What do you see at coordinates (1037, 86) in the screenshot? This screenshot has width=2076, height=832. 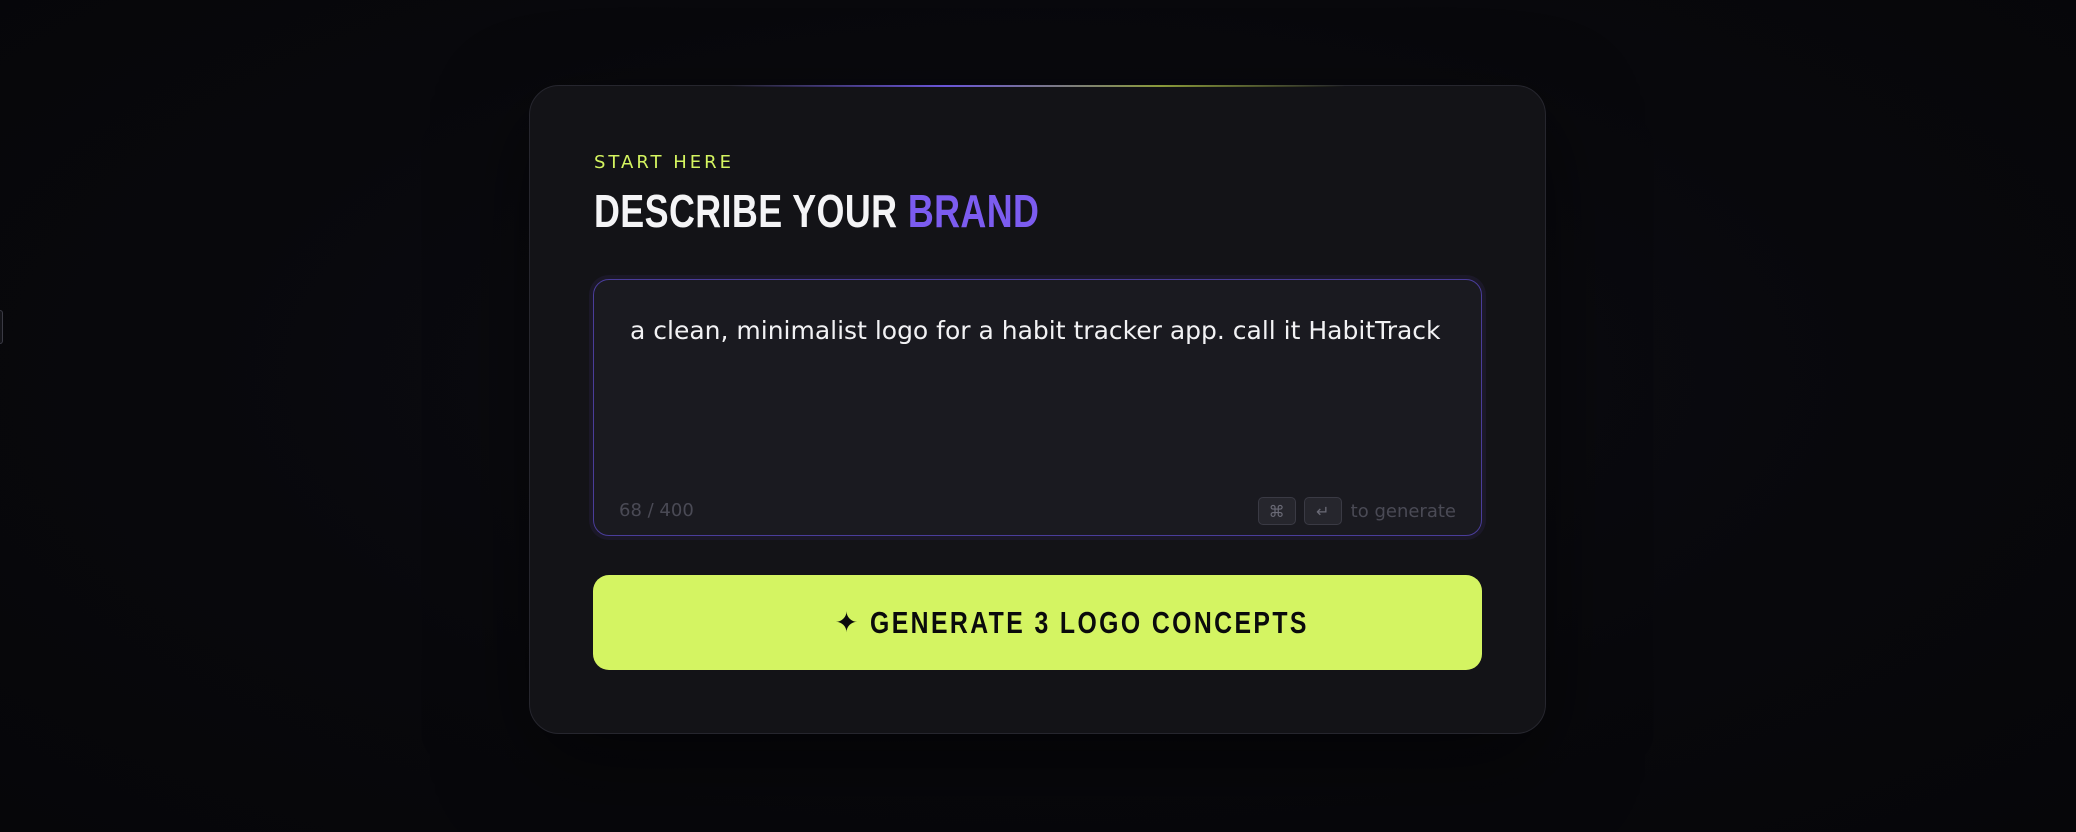 I see `card-top-accent-line` at bounding box center [1037, 86].